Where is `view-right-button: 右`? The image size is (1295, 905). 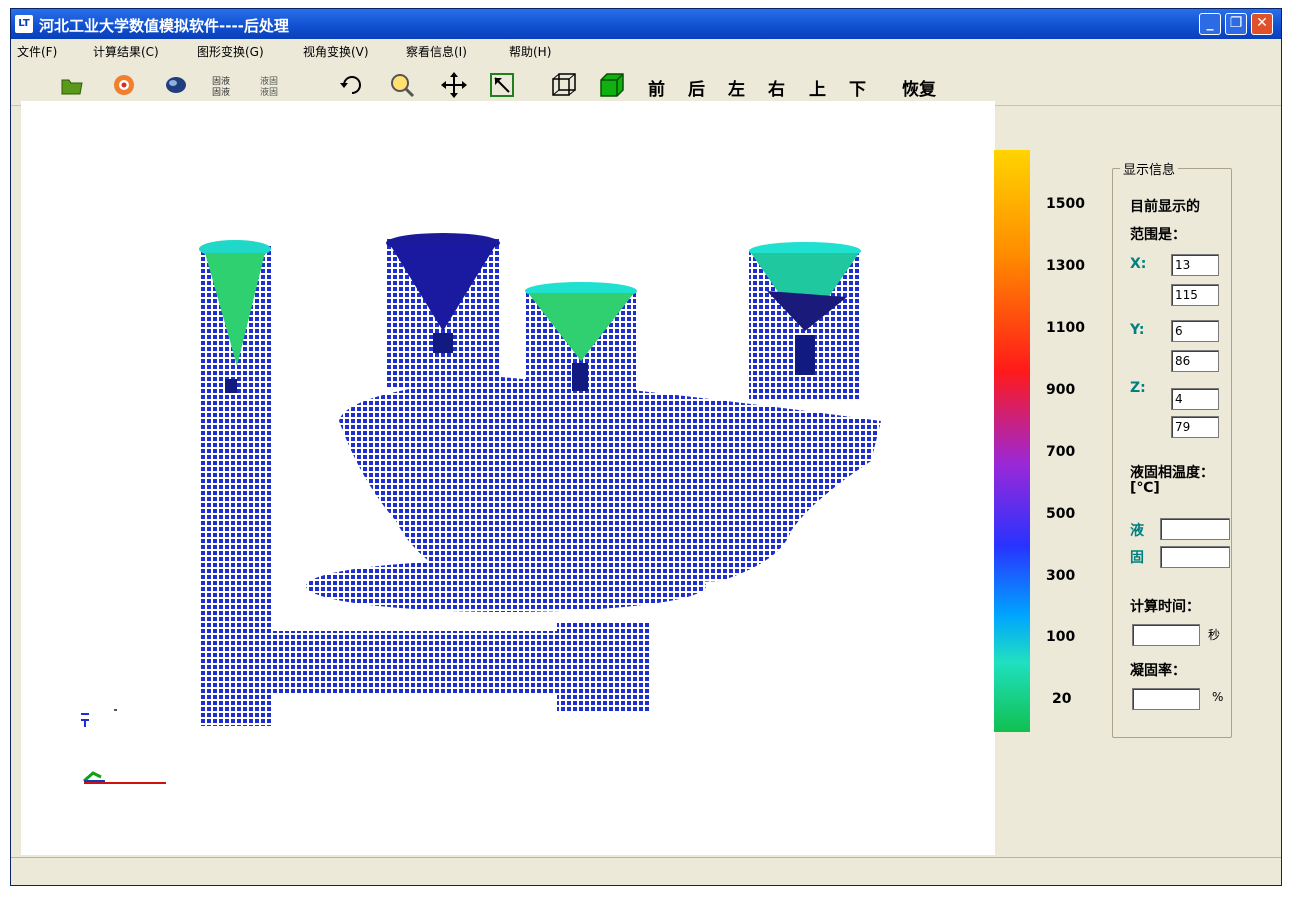 view-right-button: 右 is located at coordinates (776, 87).